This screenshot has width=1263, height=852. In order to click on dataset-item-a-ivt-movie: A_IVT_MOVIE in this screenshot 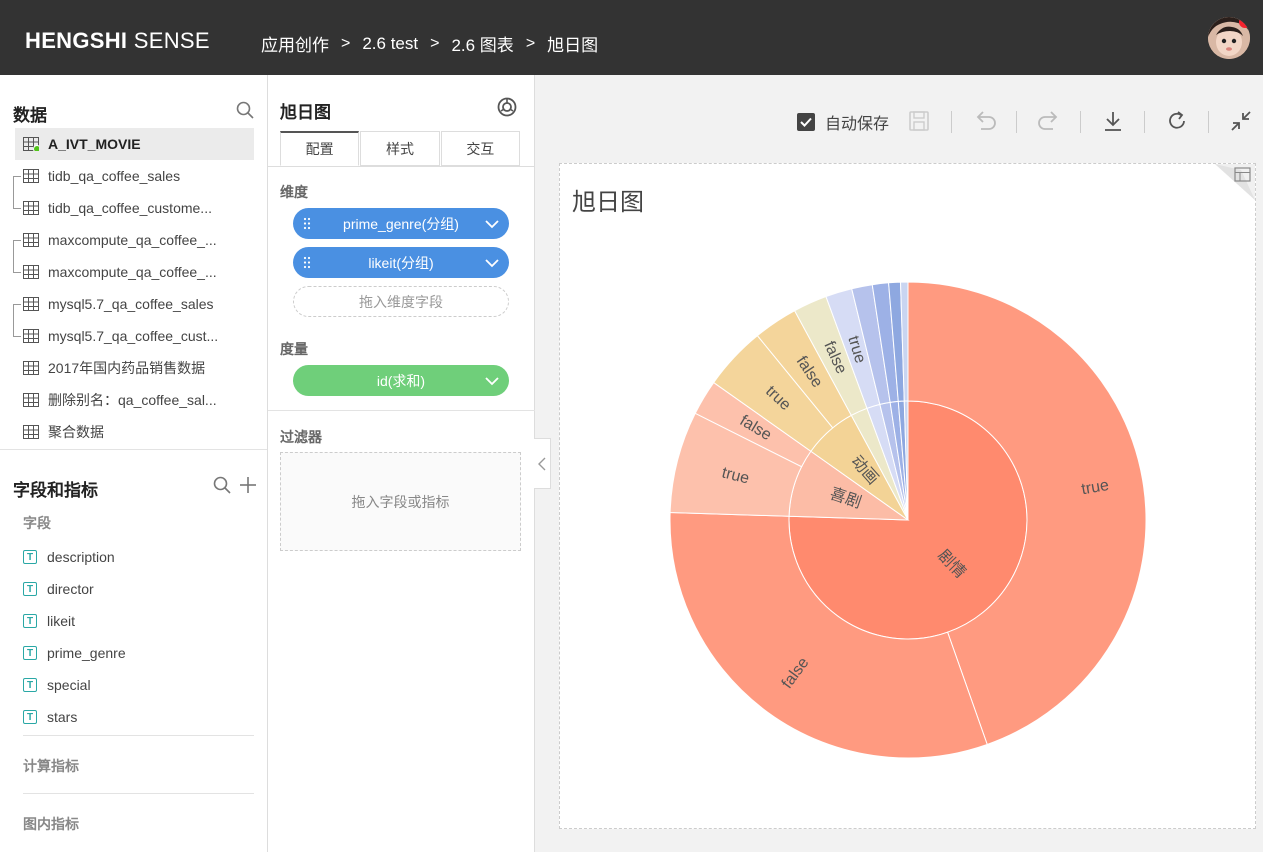, I will do `click(134, 144)`.